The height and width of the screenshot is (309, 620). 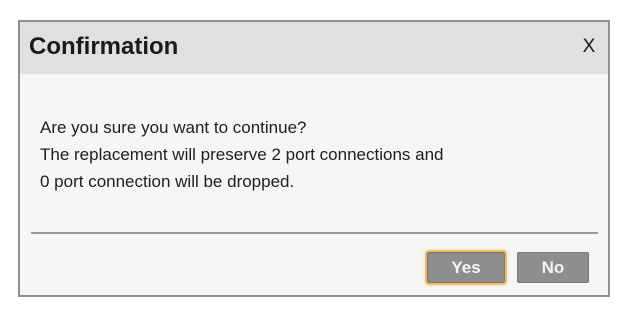 What do you see at coordinates (104, 46) in the screenshot?
I see `dialog-title: Confirmation` at bounding box center [104, 46].